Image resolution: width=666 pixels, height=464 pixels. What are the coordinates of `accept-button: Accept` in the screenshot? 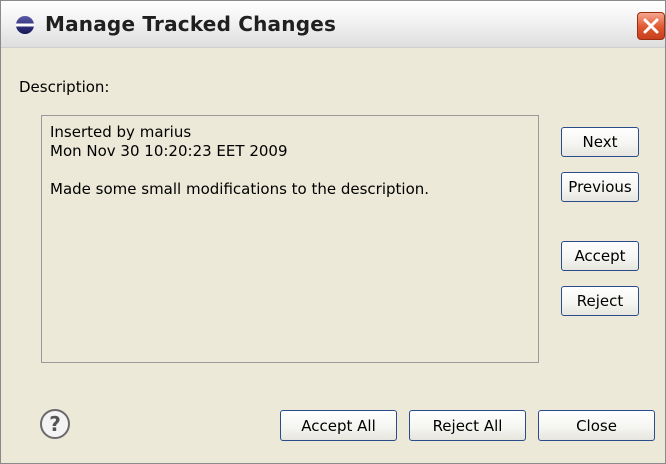 It's located at (600, 256).